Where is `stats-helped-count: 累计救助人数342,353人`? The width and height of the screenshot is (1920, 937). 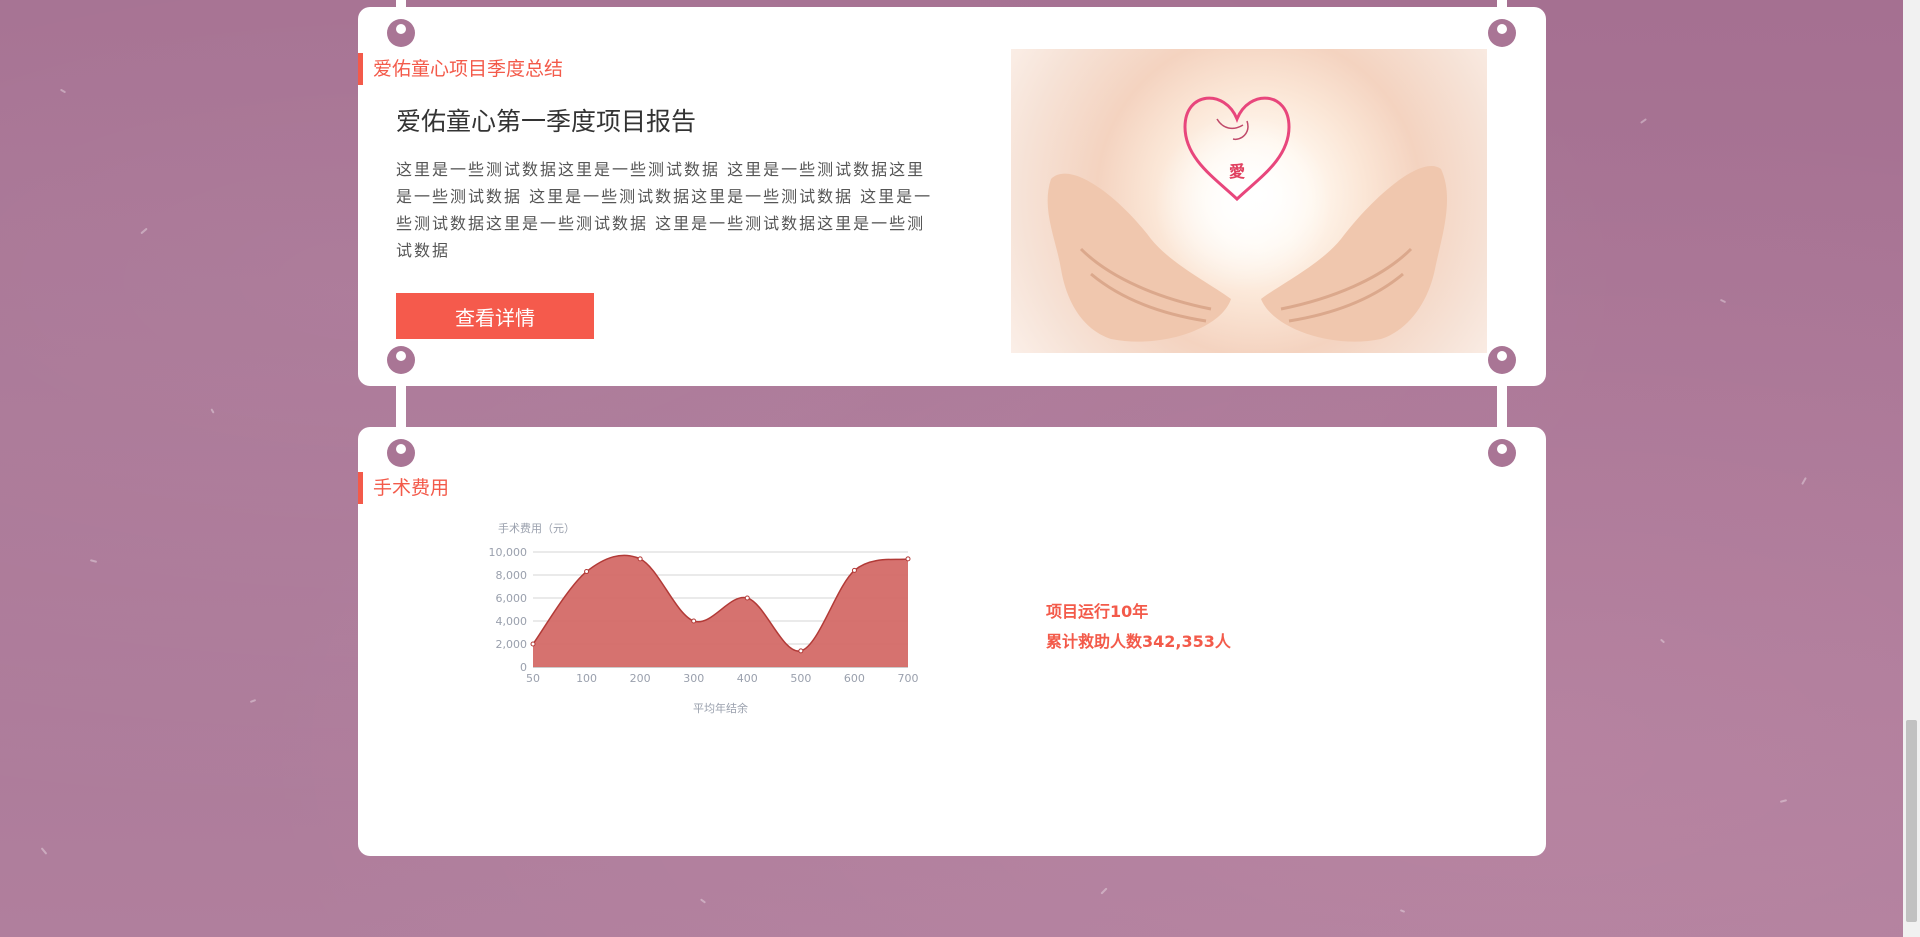 stats-helped-count: 累计救助人数342,353人 is located at coordinates (1138, 641).